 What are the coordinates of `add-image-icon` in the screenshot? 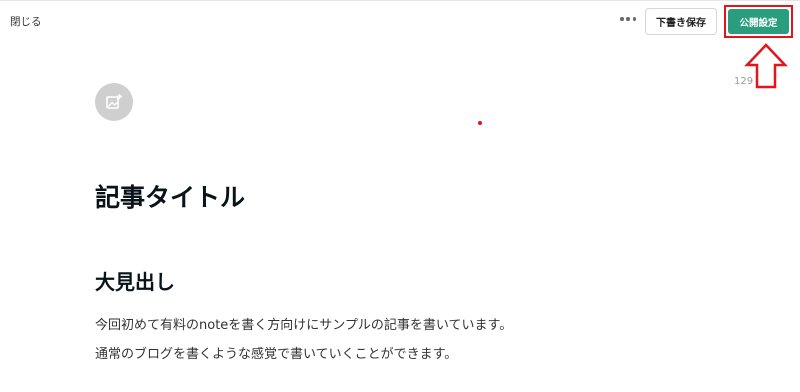 It's located at (114, 101).